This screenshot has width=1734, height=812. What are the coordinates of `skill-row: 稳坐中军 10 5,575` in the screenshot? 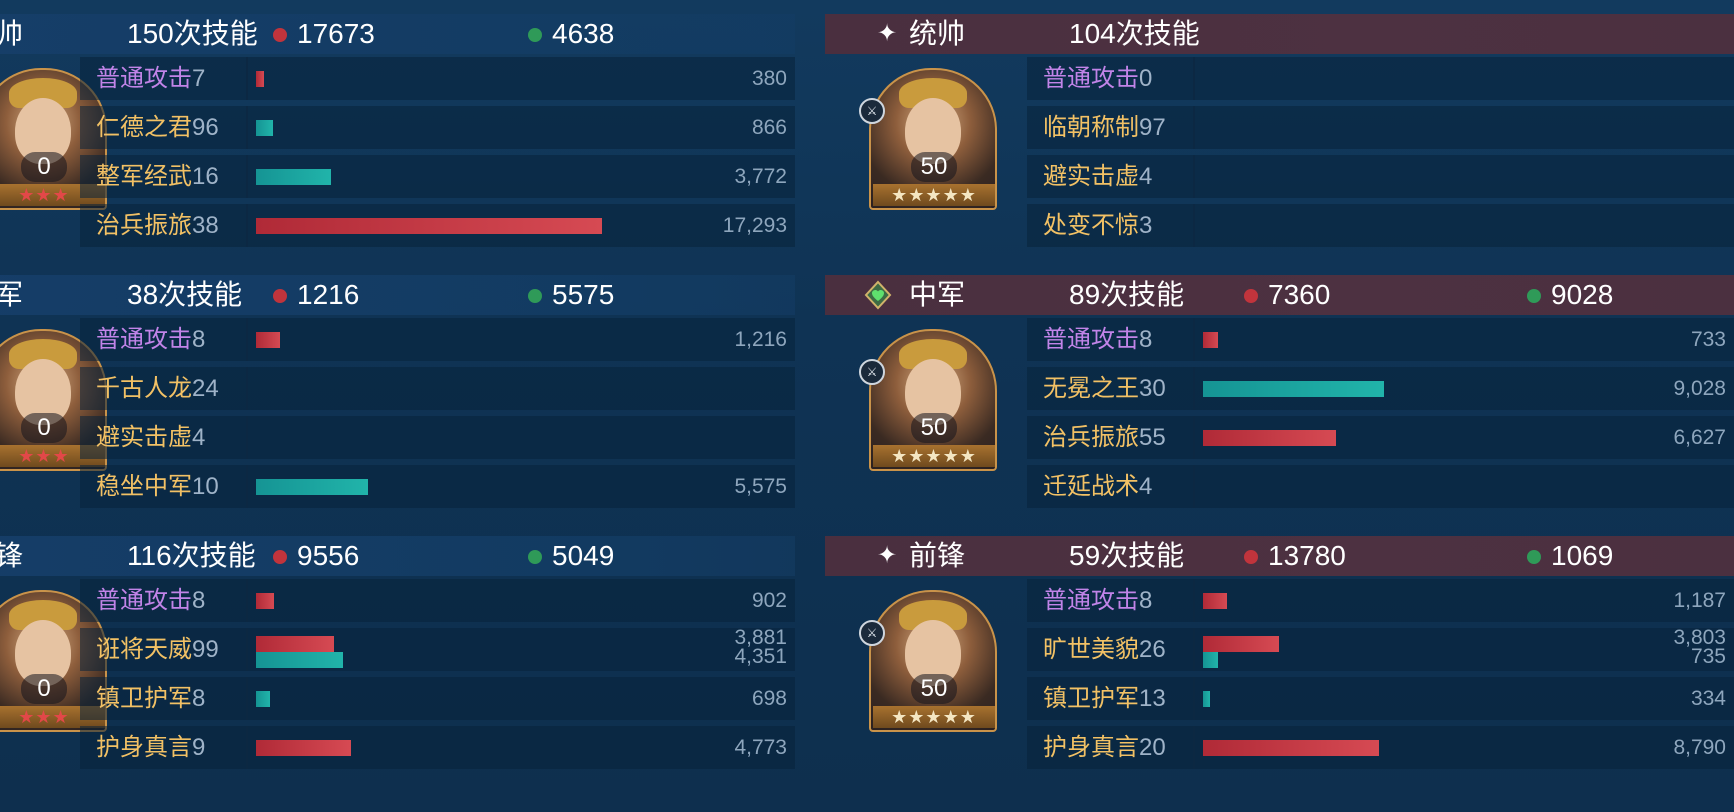 It's located at (437, 486).